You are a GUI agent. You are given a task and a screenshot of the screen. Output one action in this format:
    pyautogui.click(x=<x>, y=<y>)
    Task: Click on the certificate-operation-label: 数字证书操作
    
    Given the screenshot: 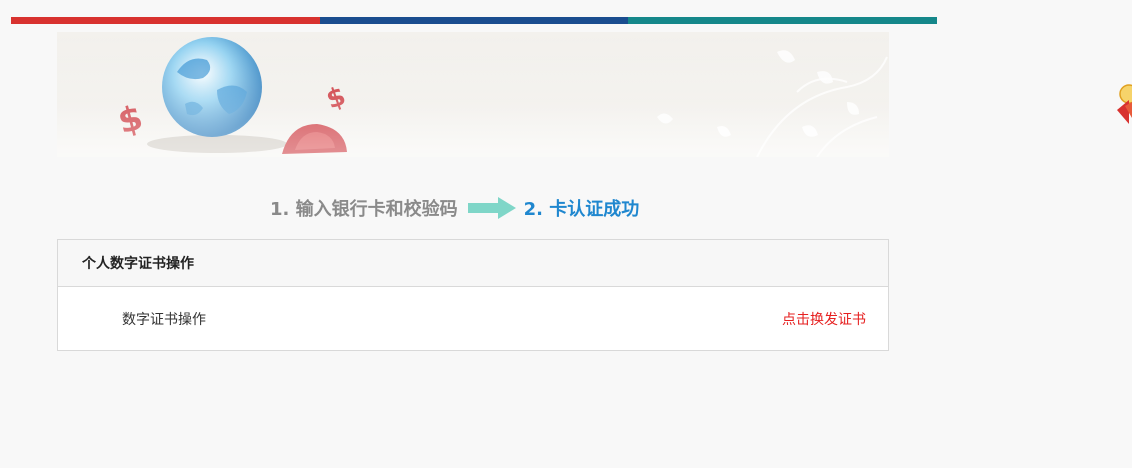 What is the action you would take?
    pyautogui.click(x=164, y=320)
    